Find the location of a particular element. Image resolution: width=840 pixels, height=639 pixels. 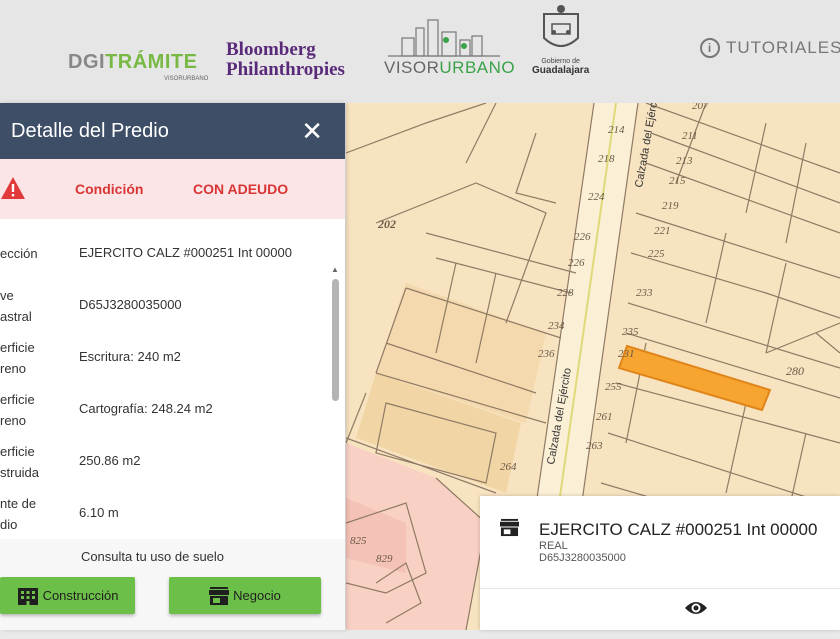

scrollbar-thumb is located at coordinates (335, 340).